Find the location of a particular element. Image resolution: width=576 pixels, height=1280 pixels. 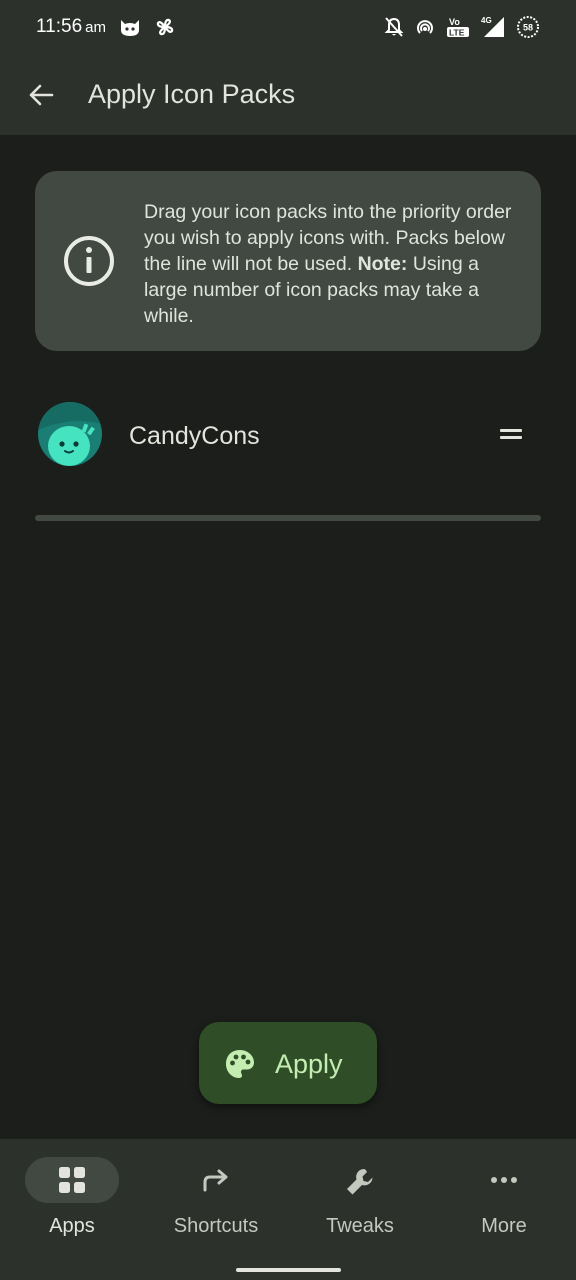

svg-text: 58 is located at coordinates (528, 28).